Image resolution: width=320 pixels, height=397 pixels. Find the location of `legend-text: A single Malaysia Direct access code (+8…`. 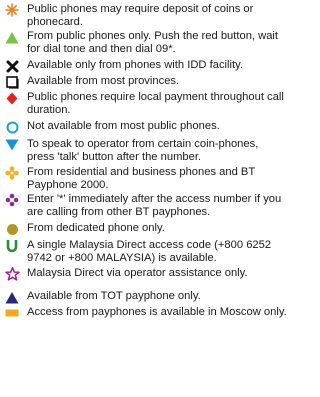

legend-text: A single Malaysia Direct access code (+8… is located at coordinates (149, 251).